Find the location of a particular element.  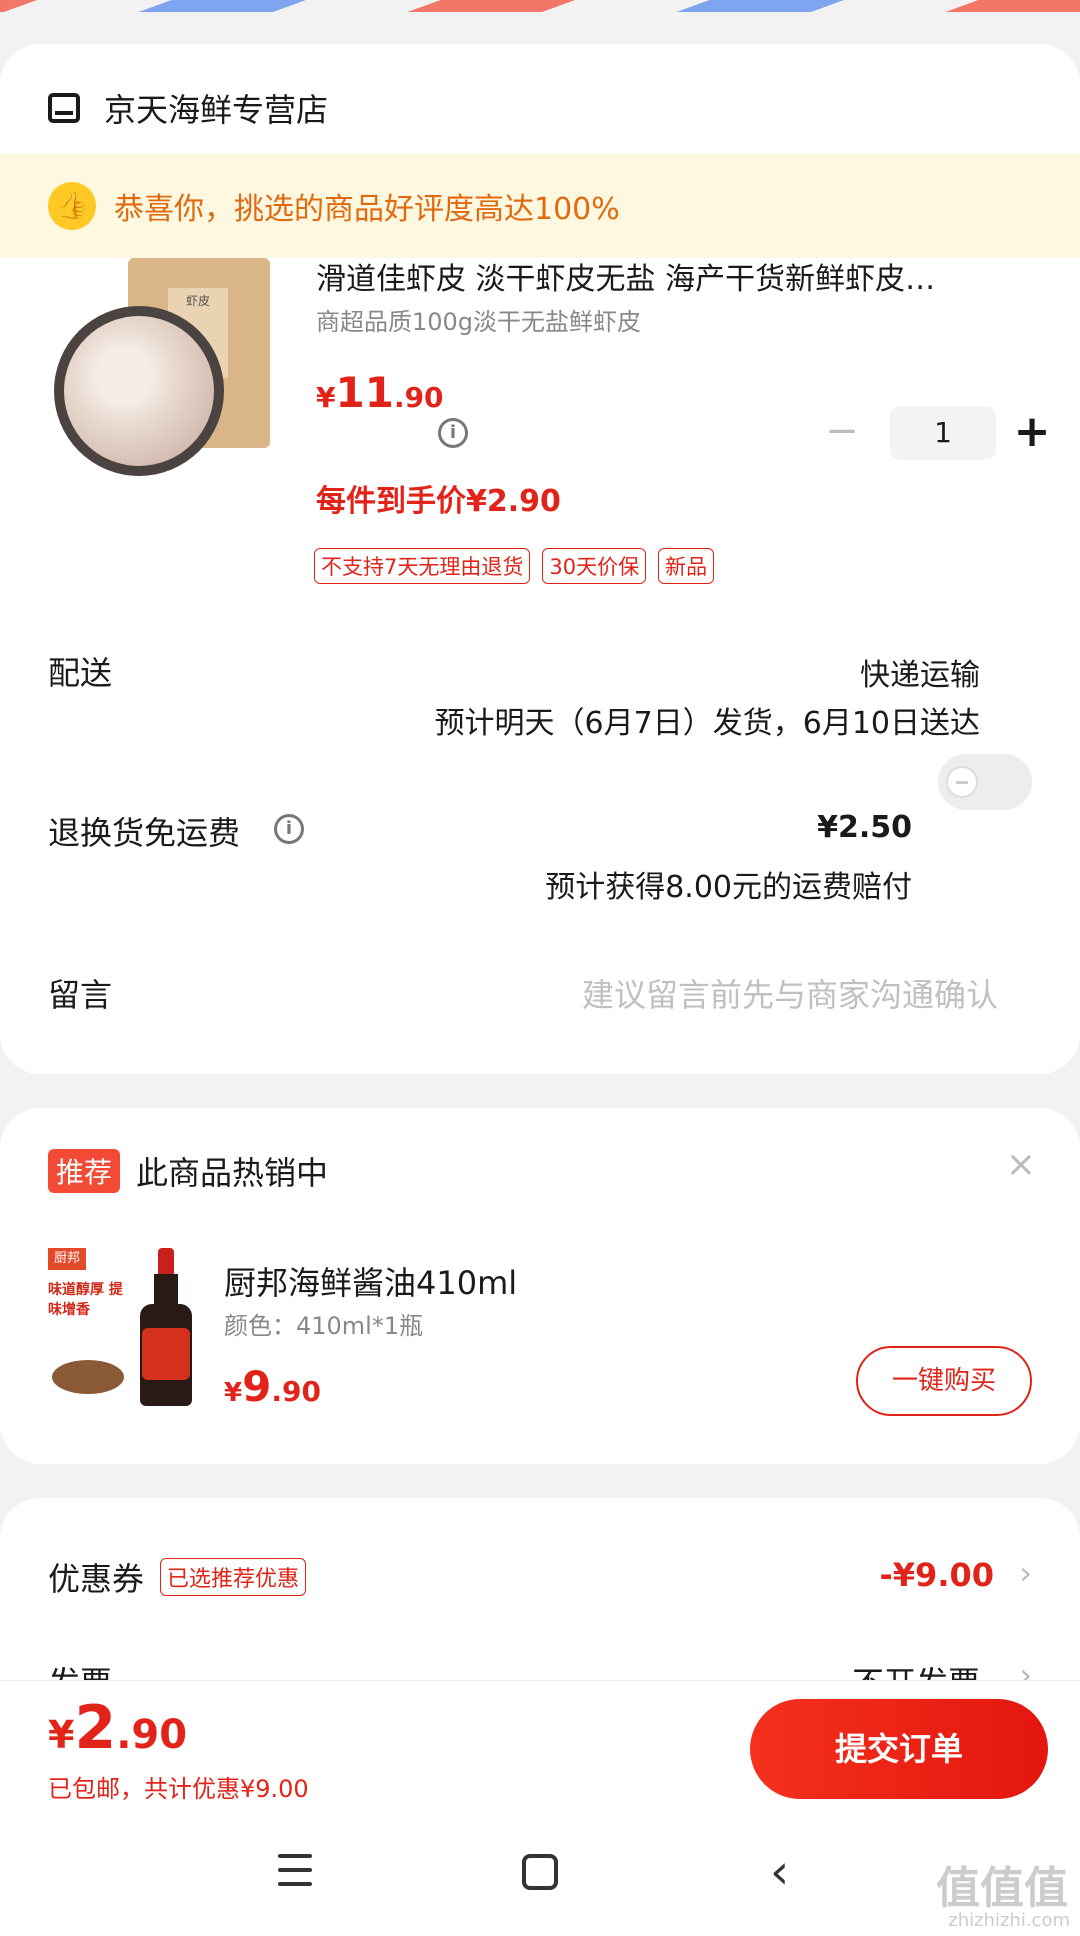

message-label: 留言 is located at coordinates (80, 995).